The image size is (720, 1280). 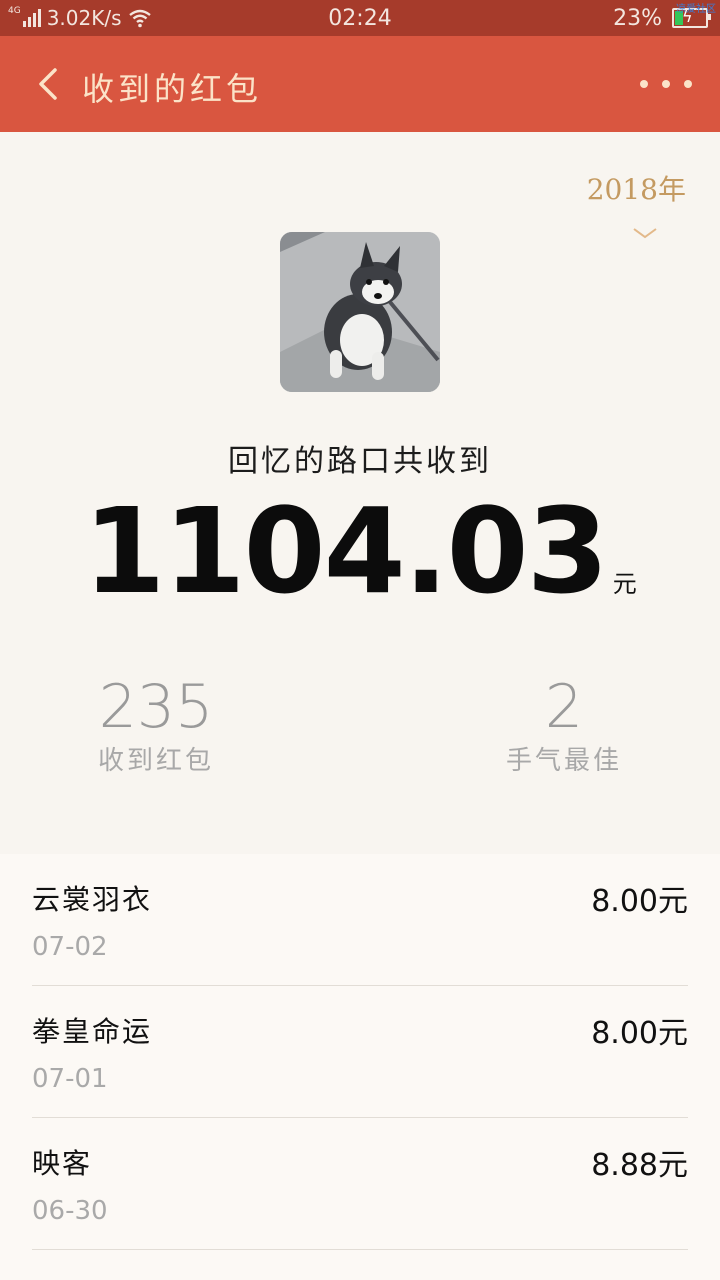 What do you see at coordinates (156, 707) in the screenshot?
I see `stat-value: 235` at bounding box center [156, 707].